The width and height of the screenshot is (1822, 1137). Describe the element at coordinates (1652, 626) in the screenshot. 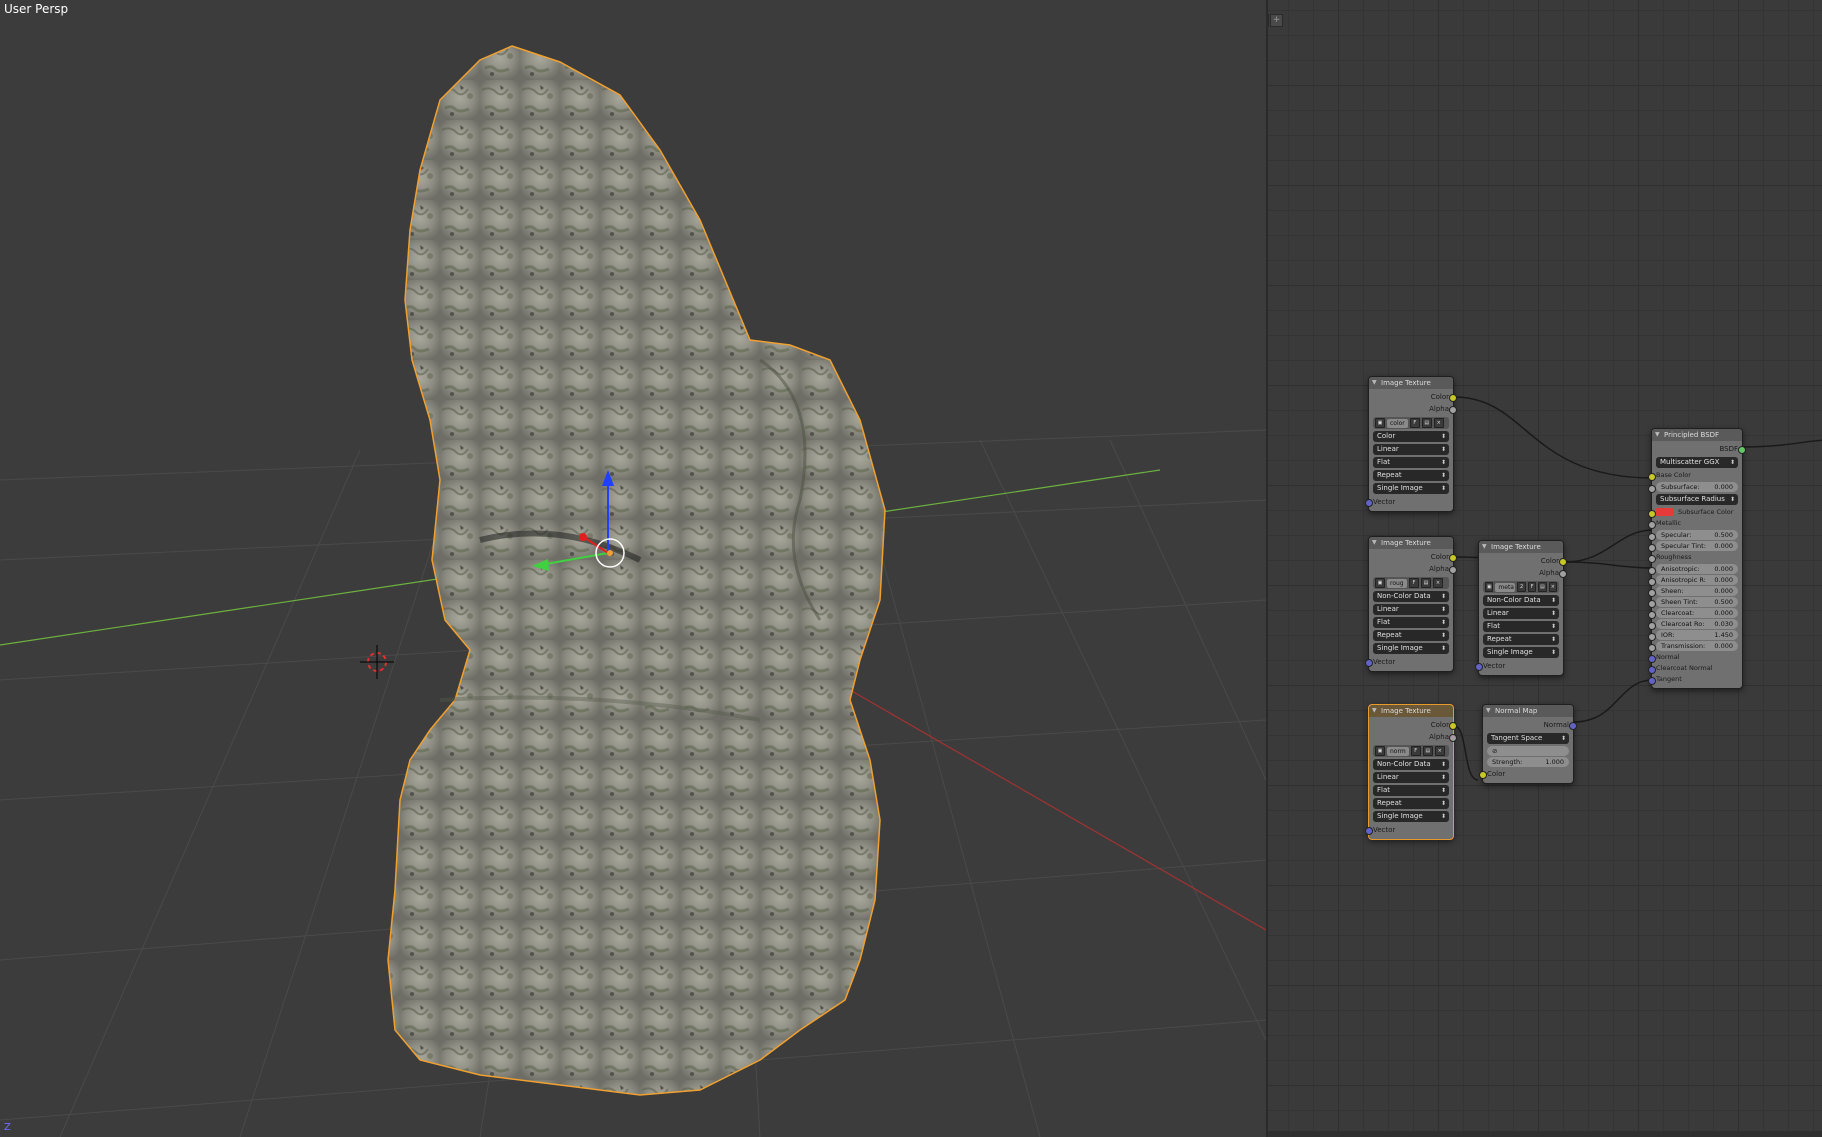

I see `input-socket-clearcoat-roughness` at that location.